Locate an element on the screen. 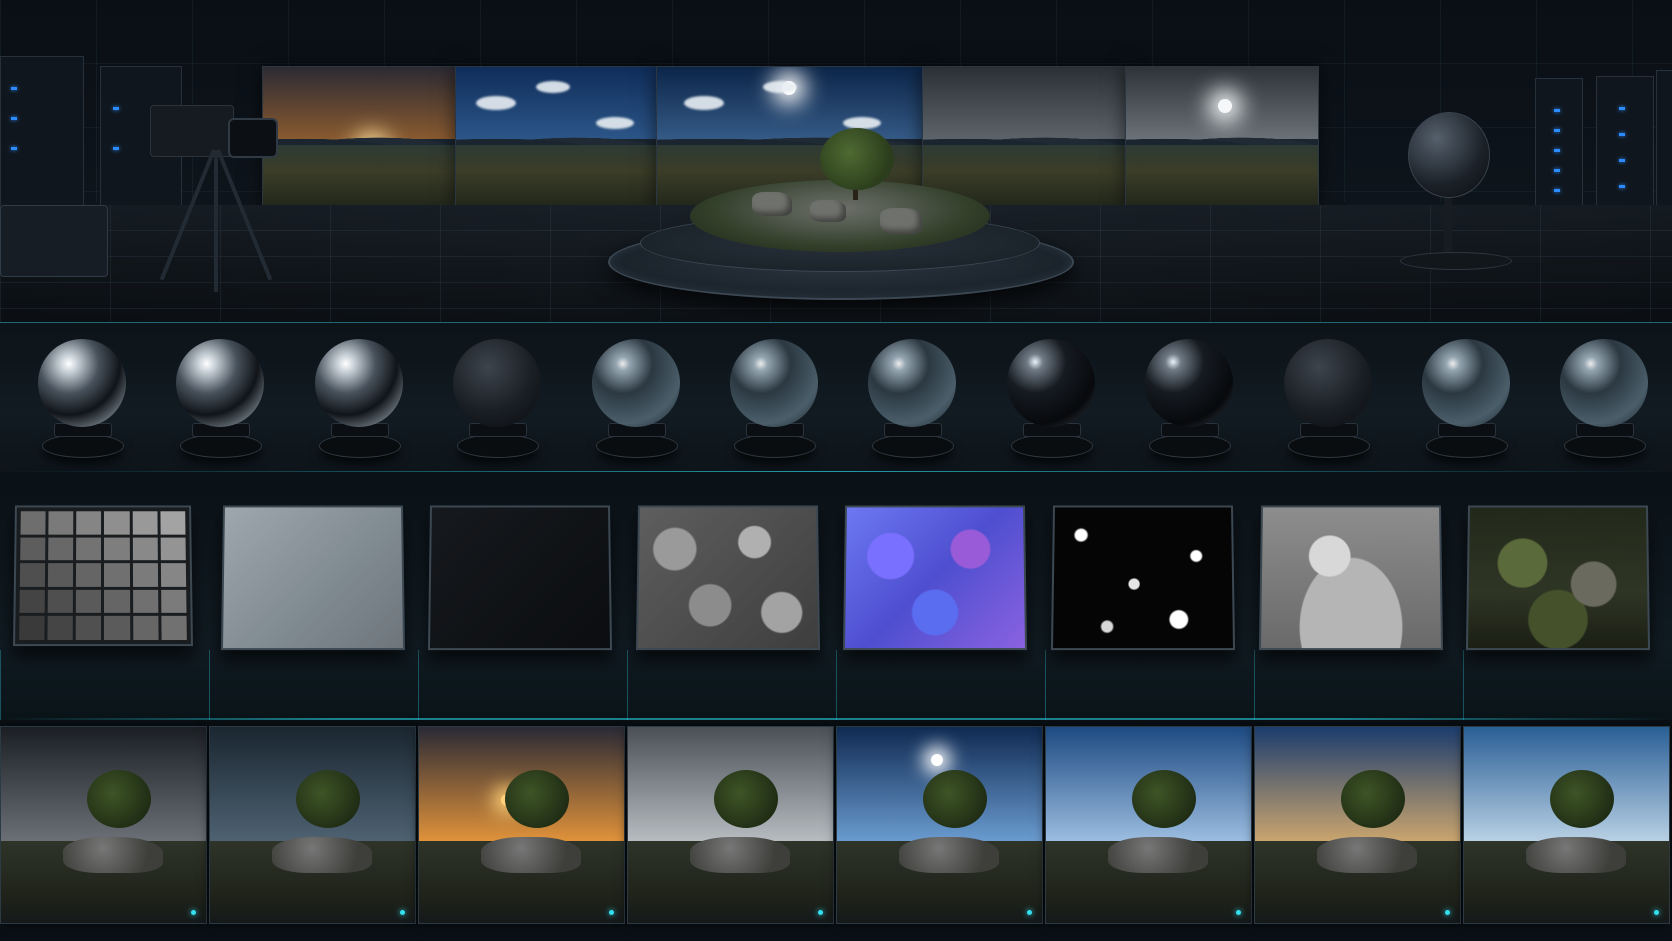 The height and width of the screenshot is (941, 1672). texture-tile-albedo-map is located at coordinates (1558, 578).